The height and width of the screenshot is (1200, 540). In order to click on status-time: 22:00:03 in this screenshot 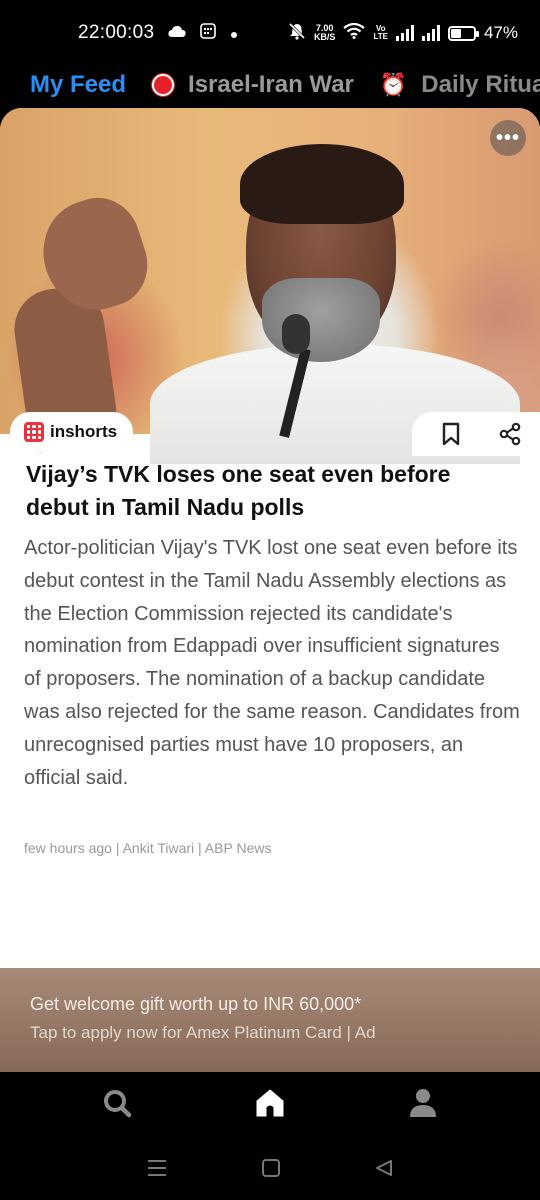, I will do `click(116, 32)`.